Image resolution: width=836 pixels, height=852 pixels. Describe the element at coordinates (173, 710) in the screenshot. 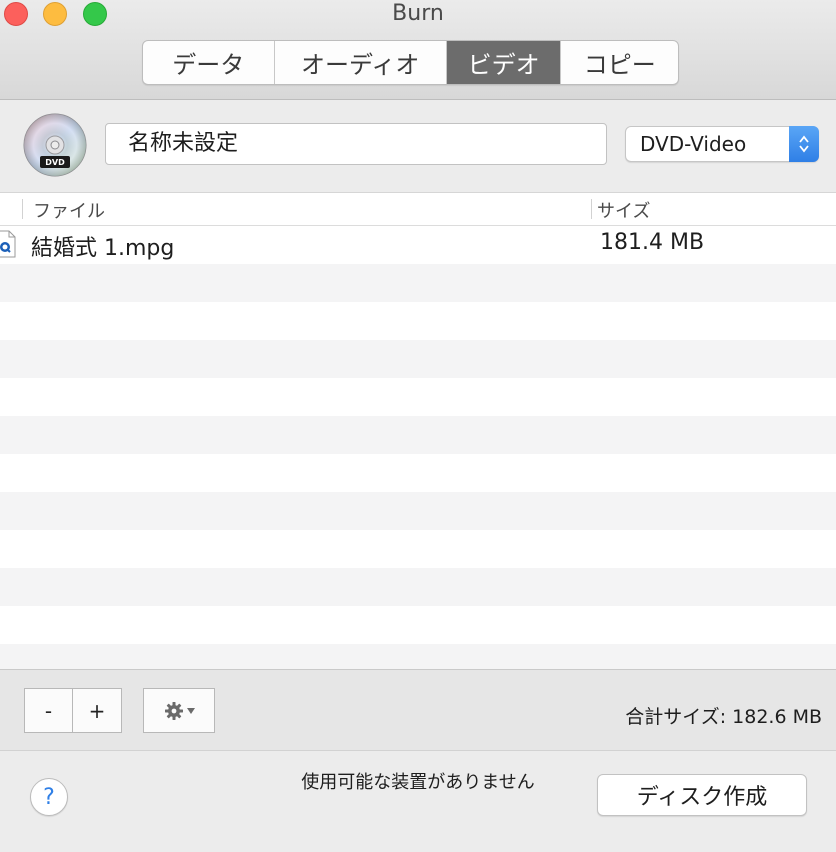

I see `gear-icon` at that location.